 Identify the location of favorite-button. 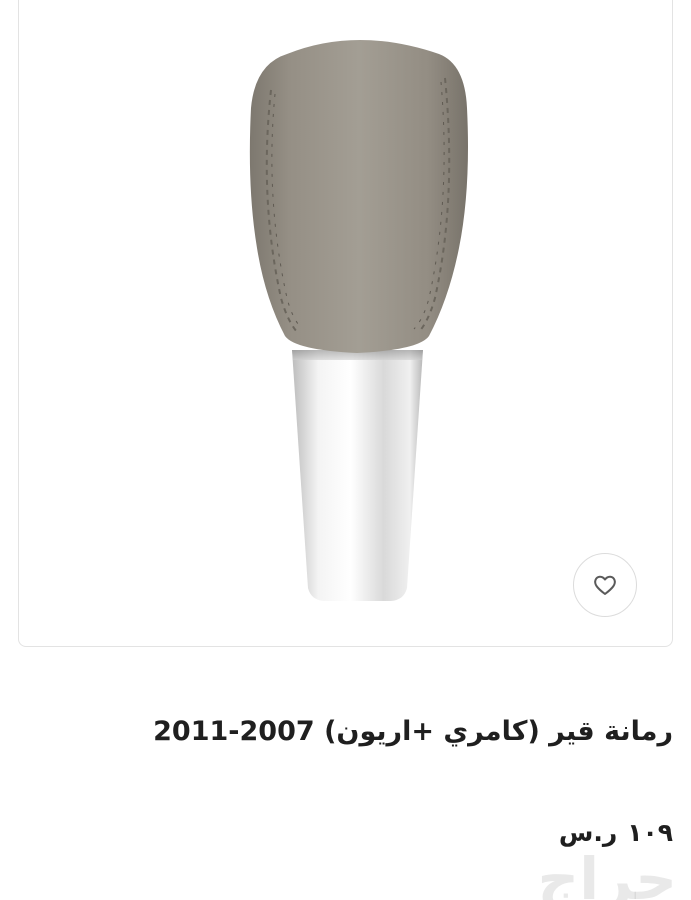
(605, 585).